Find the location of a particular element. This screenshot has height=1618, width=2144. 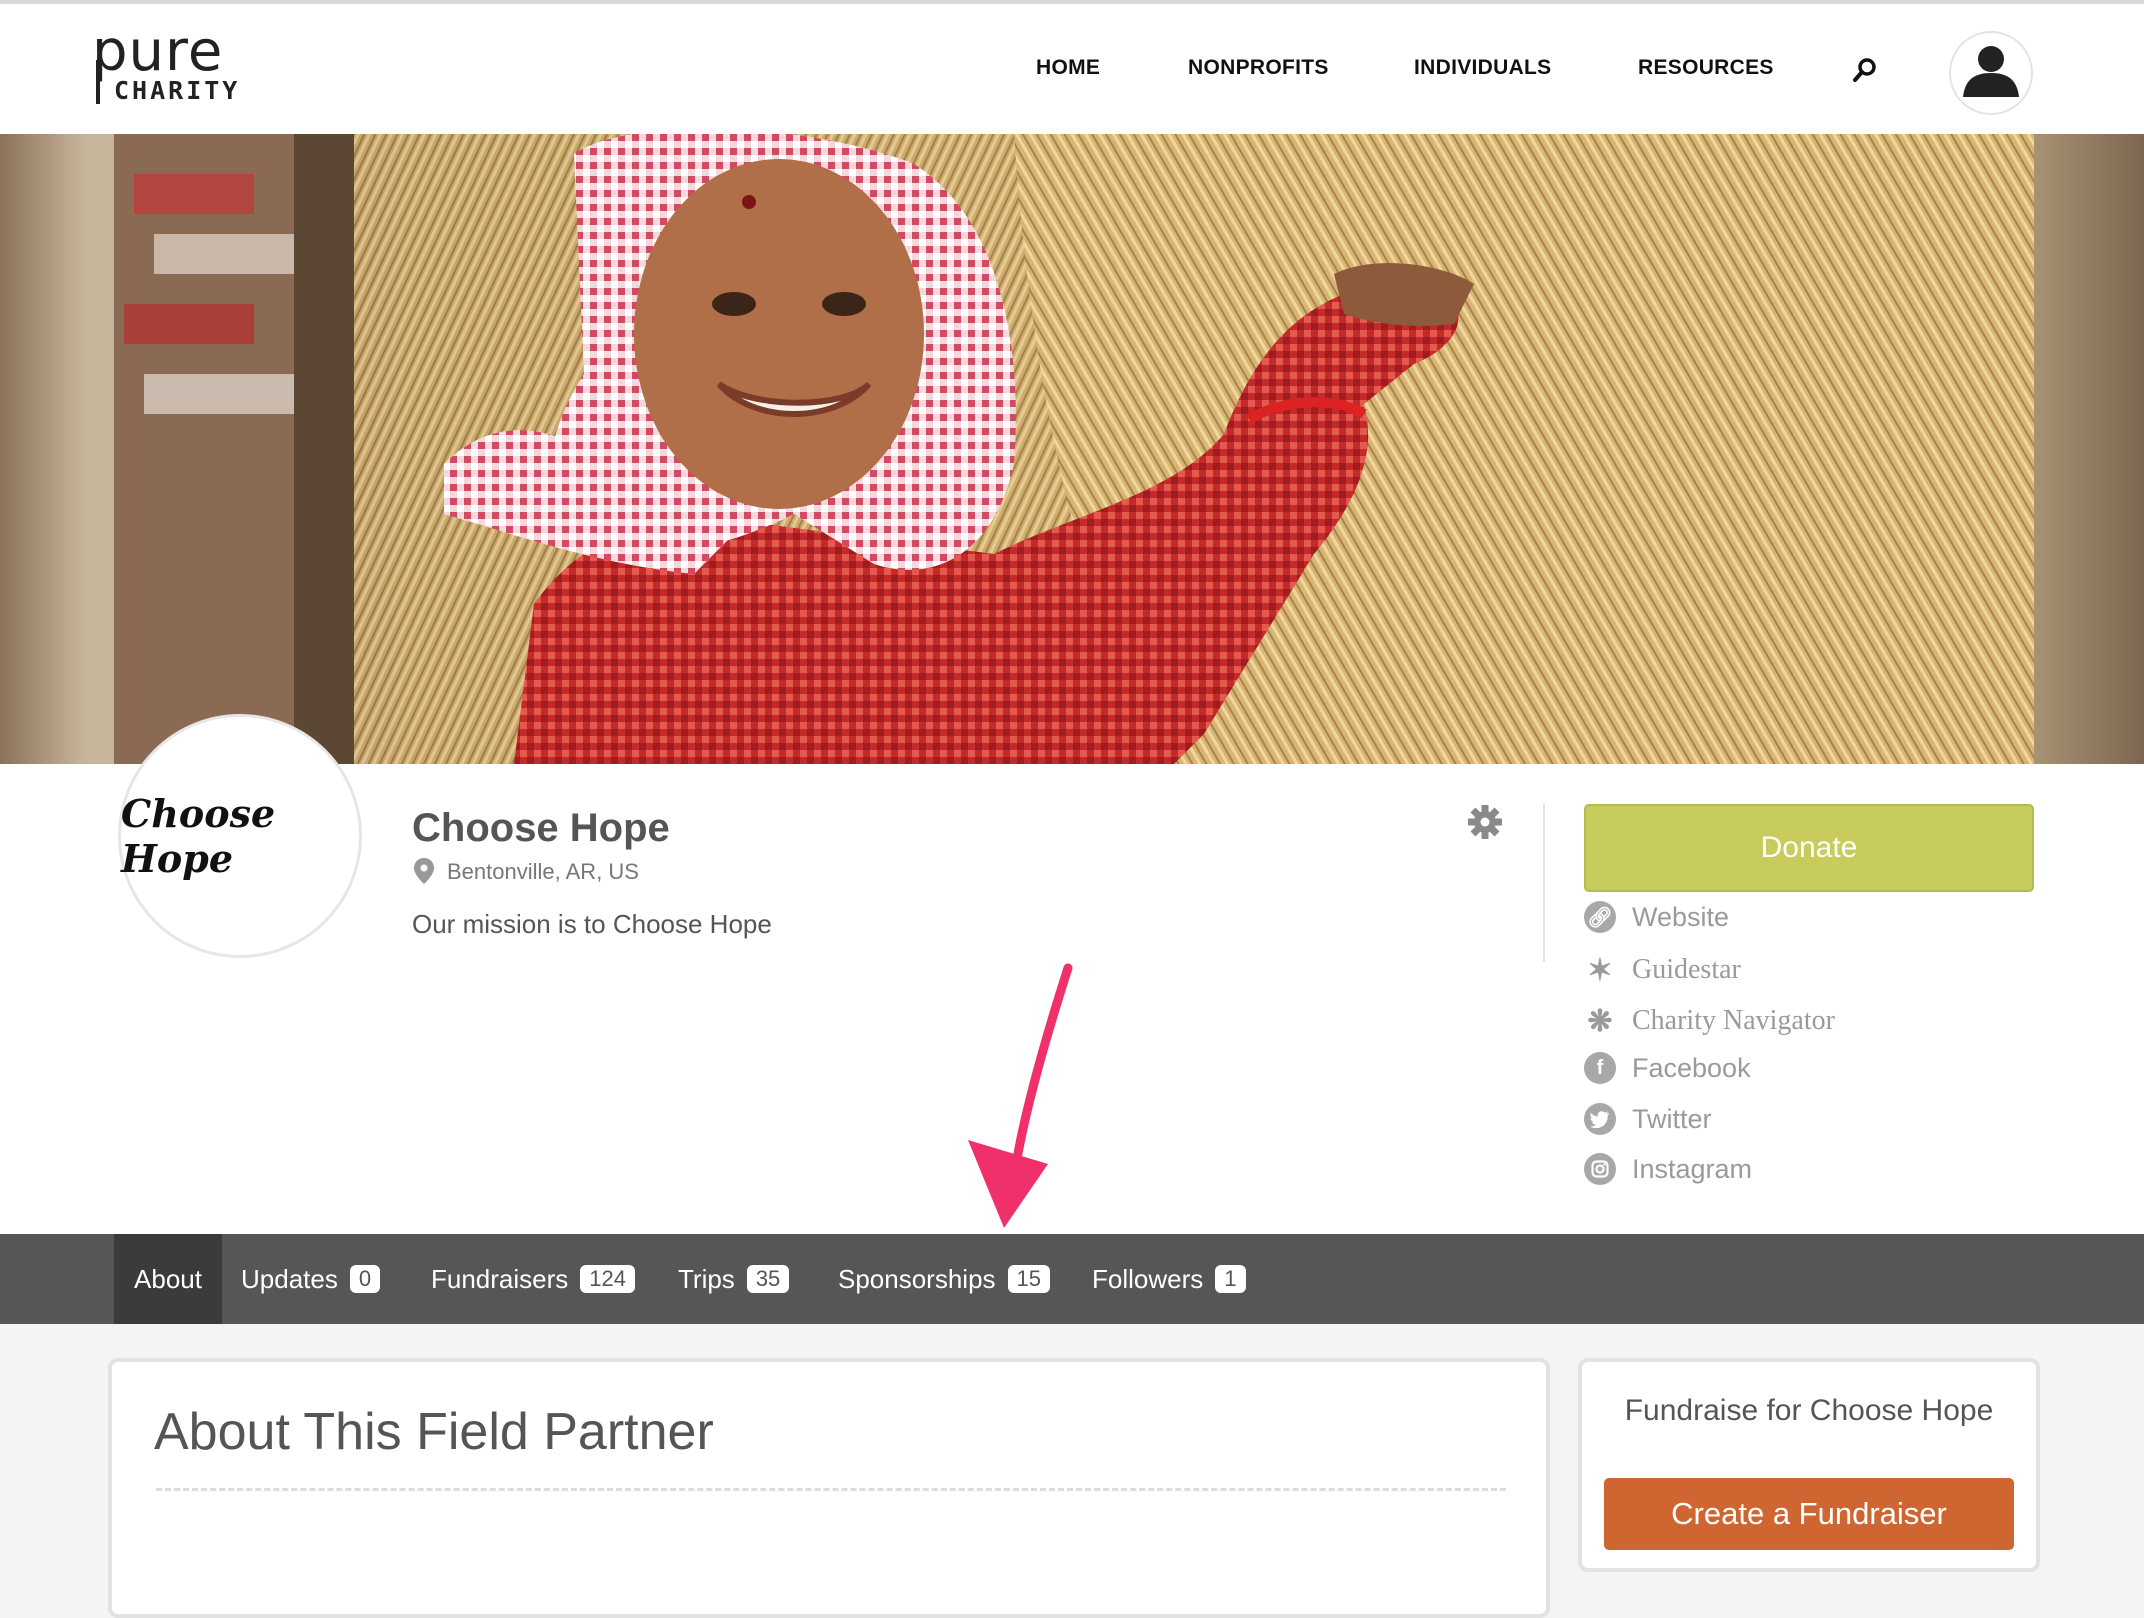

about-card: About This Field Partner is located at coordinates (829, 1488).